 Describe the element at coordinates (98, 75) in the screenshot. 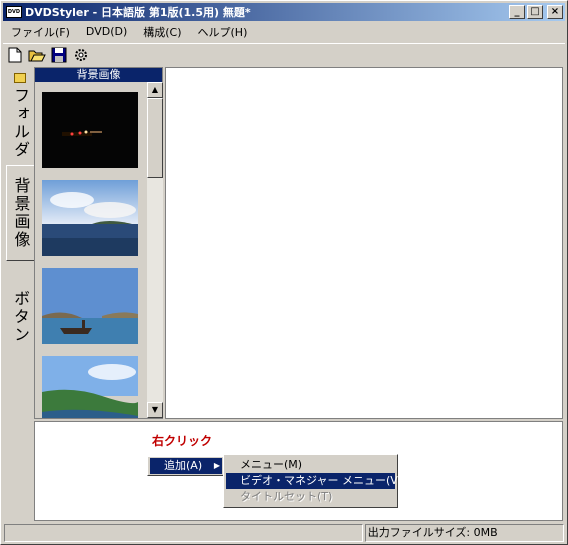

I see `panel-header: 背景画像` at that location.